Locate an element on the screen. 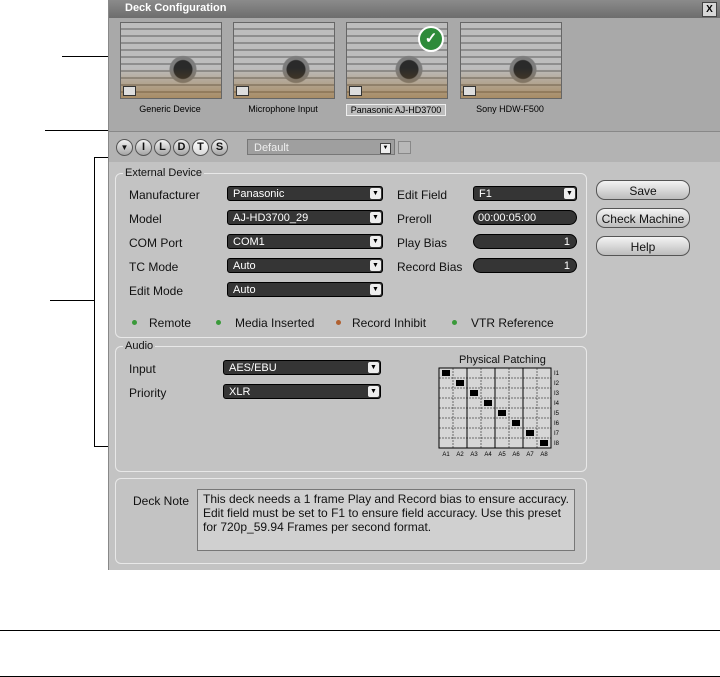  close-button: X is located at coordinates (709, 9).